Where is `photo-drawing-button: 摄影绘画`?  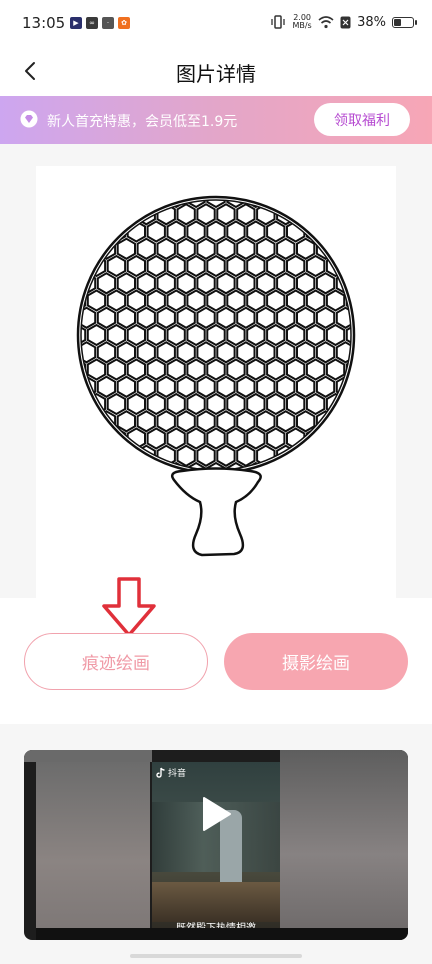
photo-drawing-button: 摄影绘画 is located at coordinates (316, 661).